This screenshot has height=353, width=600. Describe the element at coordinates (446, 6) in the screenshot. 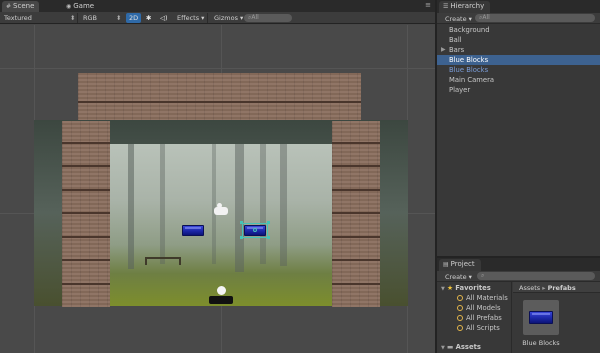

I see `hierarchy-icon: ☰` at that location.